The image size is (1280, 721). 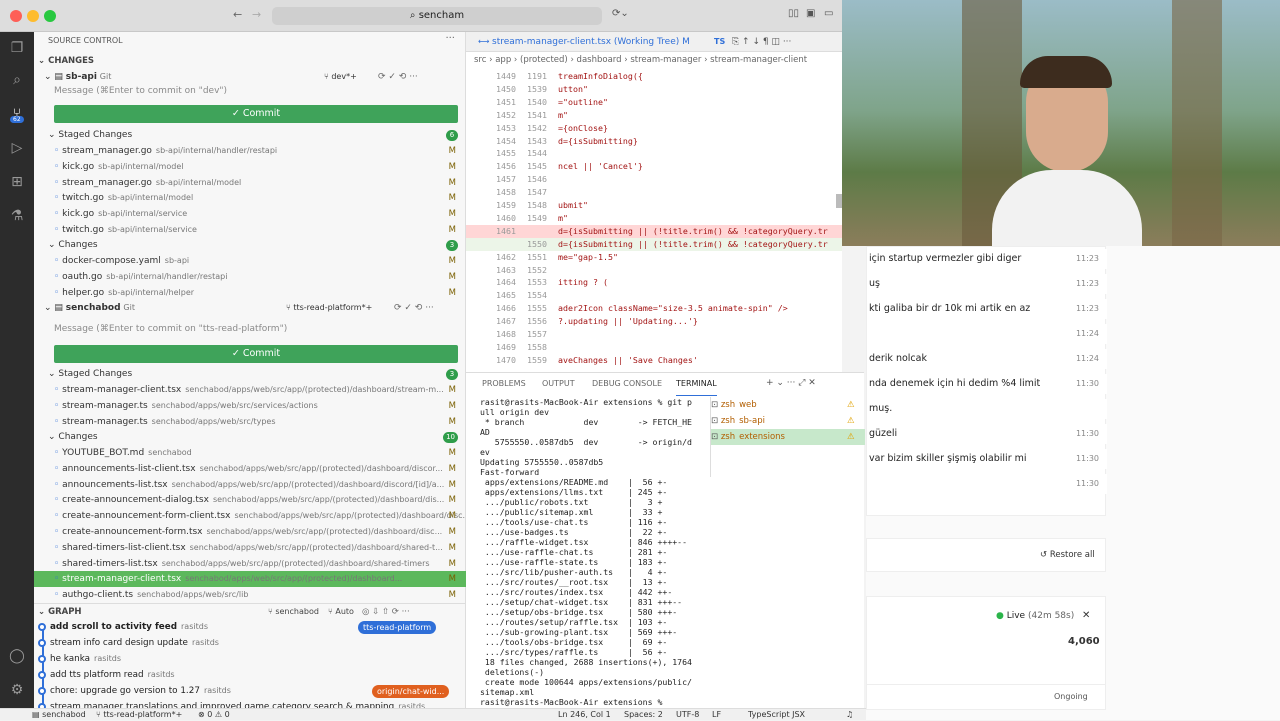 I want to click on file-row: ◦ YOUTUBE_BOT.md senchabod M, so click(x=250, y=453).